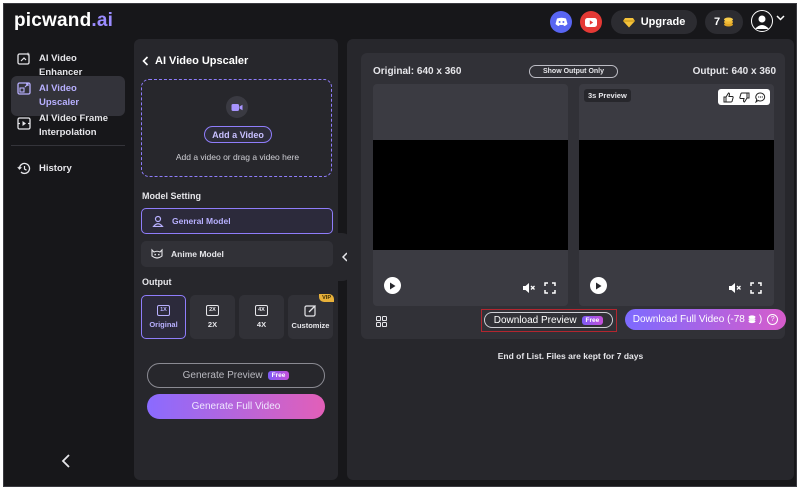 The height and width of the screenshot is (490, 800). I want to click on coin-stack-icon, so click(729, 22).